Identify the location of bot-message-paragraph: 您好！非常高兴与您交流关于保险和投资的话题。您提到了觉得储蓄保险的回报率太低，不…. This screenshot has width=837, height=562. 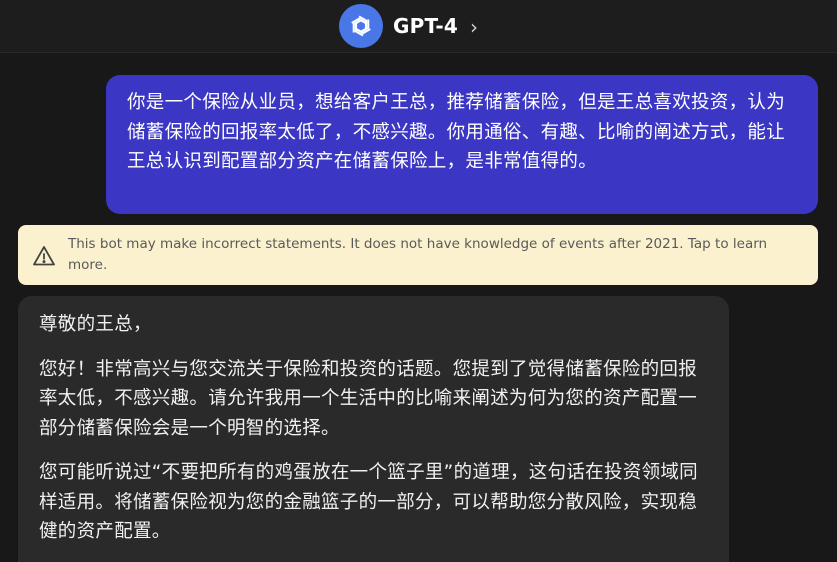
(368, 398).